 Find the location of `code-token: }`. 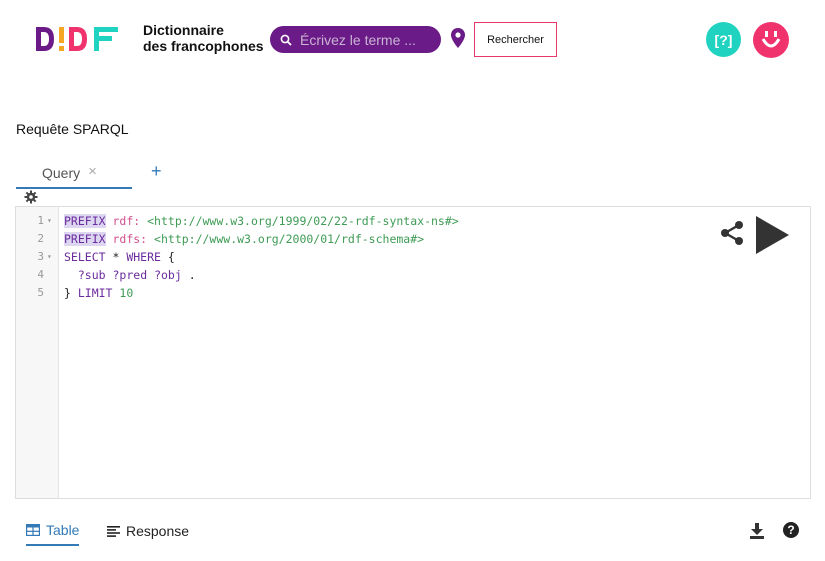

code-token: } is located at coordinates (71, 293).